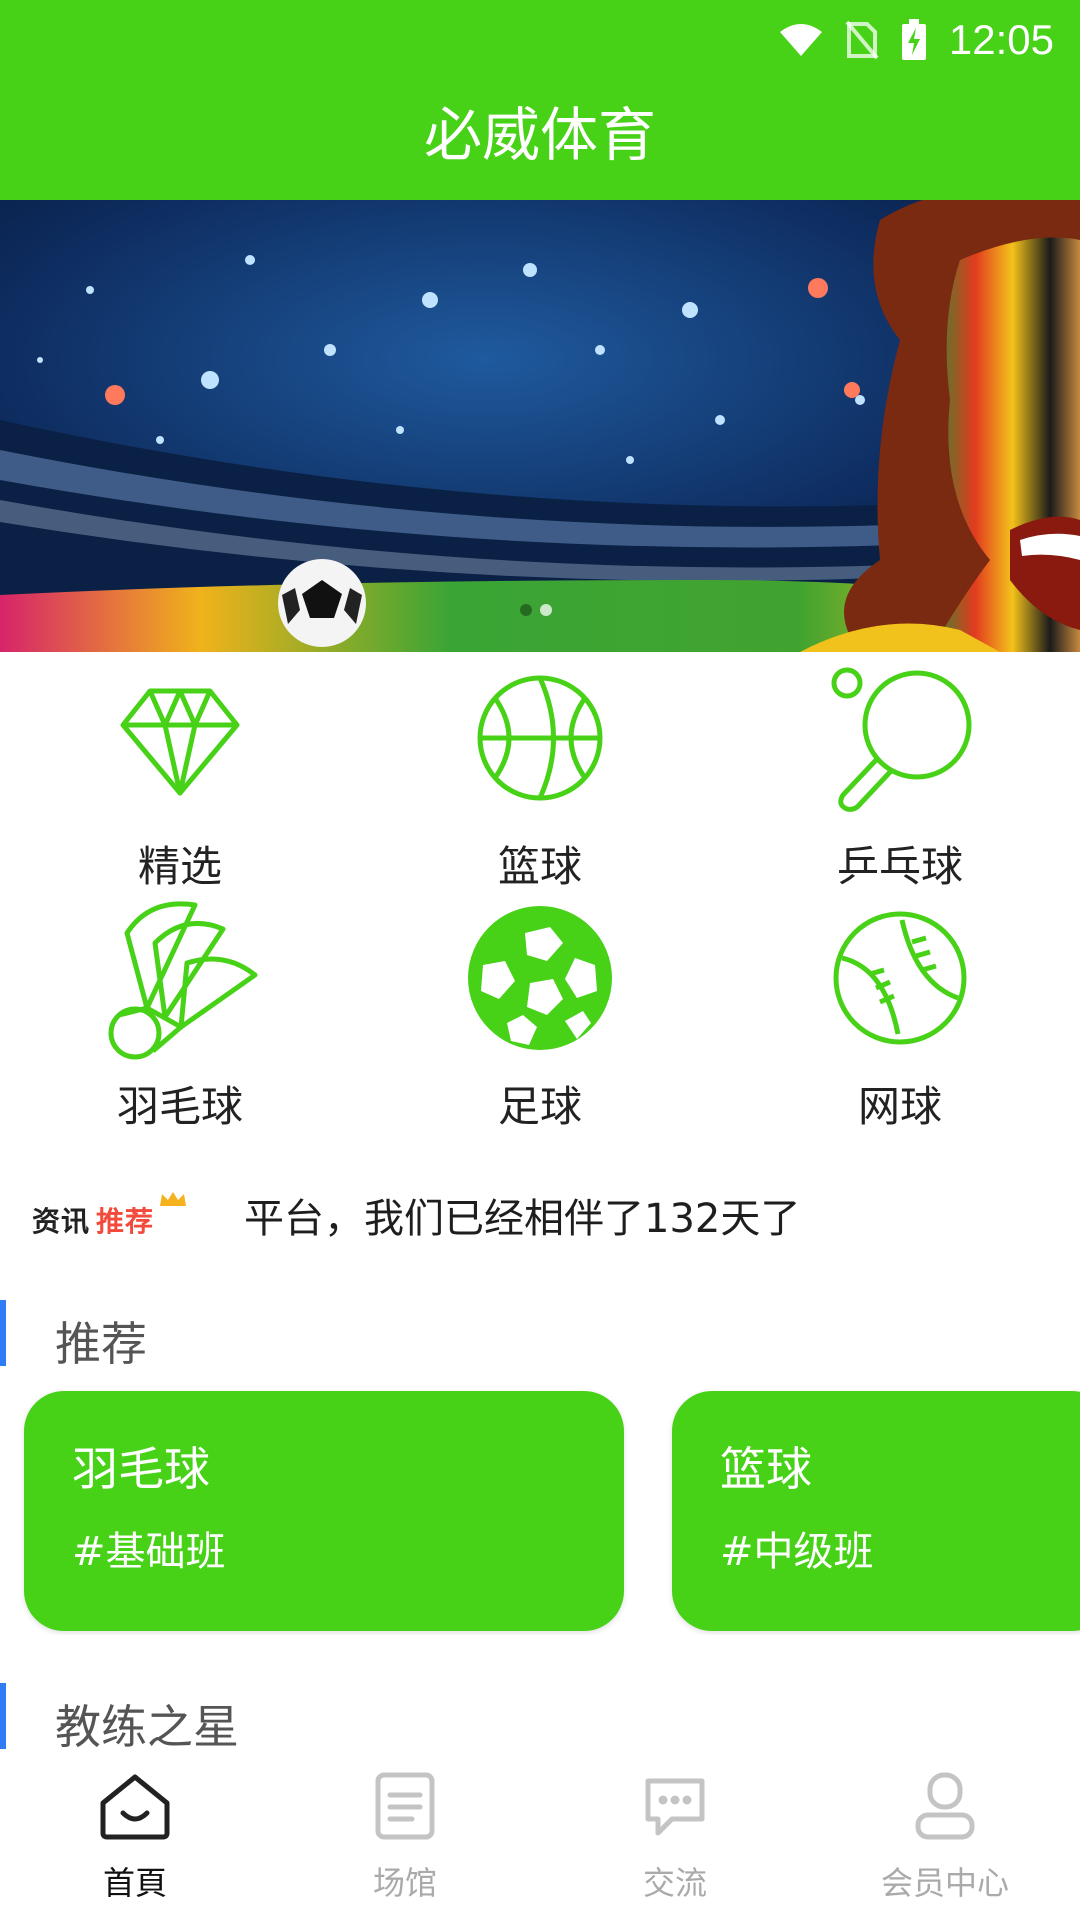 The image size is (1080, 1920). Describe the element at coordinates (134, 1883) in the screenshot. I see `nav-label: 首頁` at that location.